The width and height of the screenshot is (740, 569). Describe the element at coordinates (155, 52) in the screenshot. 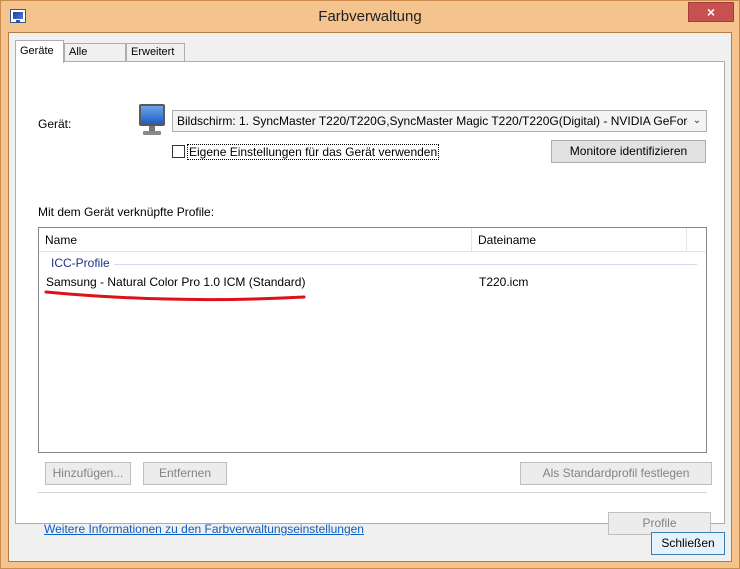

I see `tab-erweitert: Erweitert` at that location.